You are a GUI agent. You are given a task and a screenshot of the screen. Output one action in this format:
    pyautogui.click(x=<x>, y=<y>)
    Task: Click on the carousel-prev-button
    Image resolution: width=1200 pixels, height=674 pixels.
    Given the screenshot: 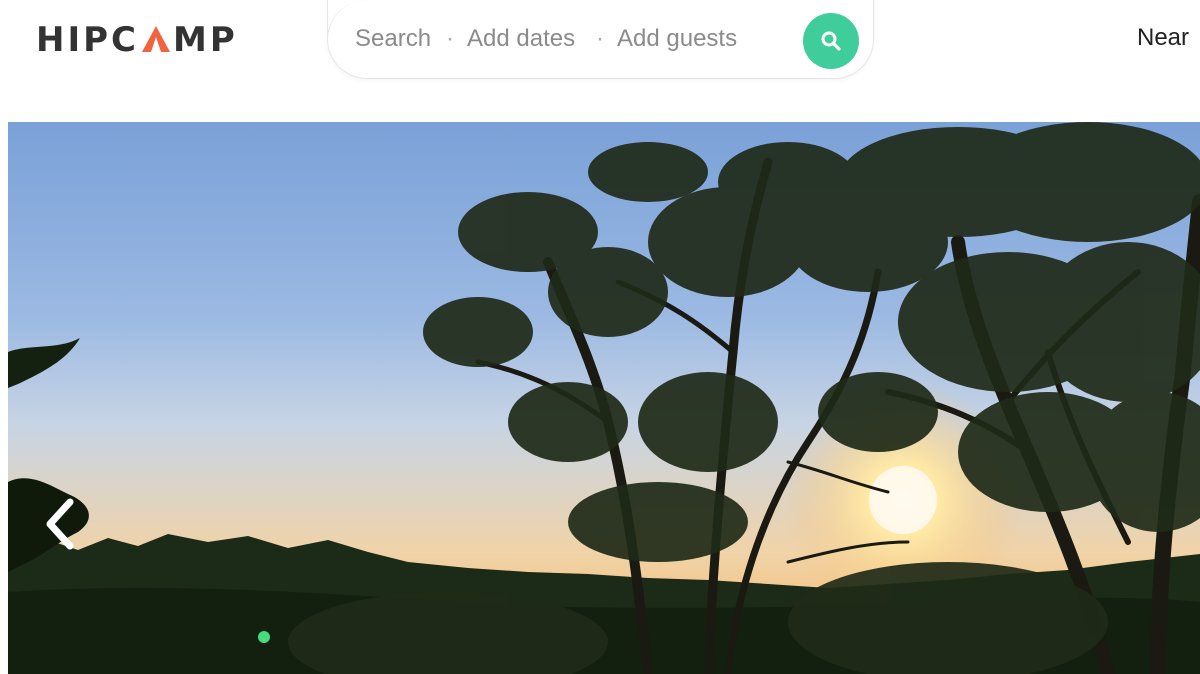 What is the action you would take?
    pyautogui.click(x=62, y=524)
    